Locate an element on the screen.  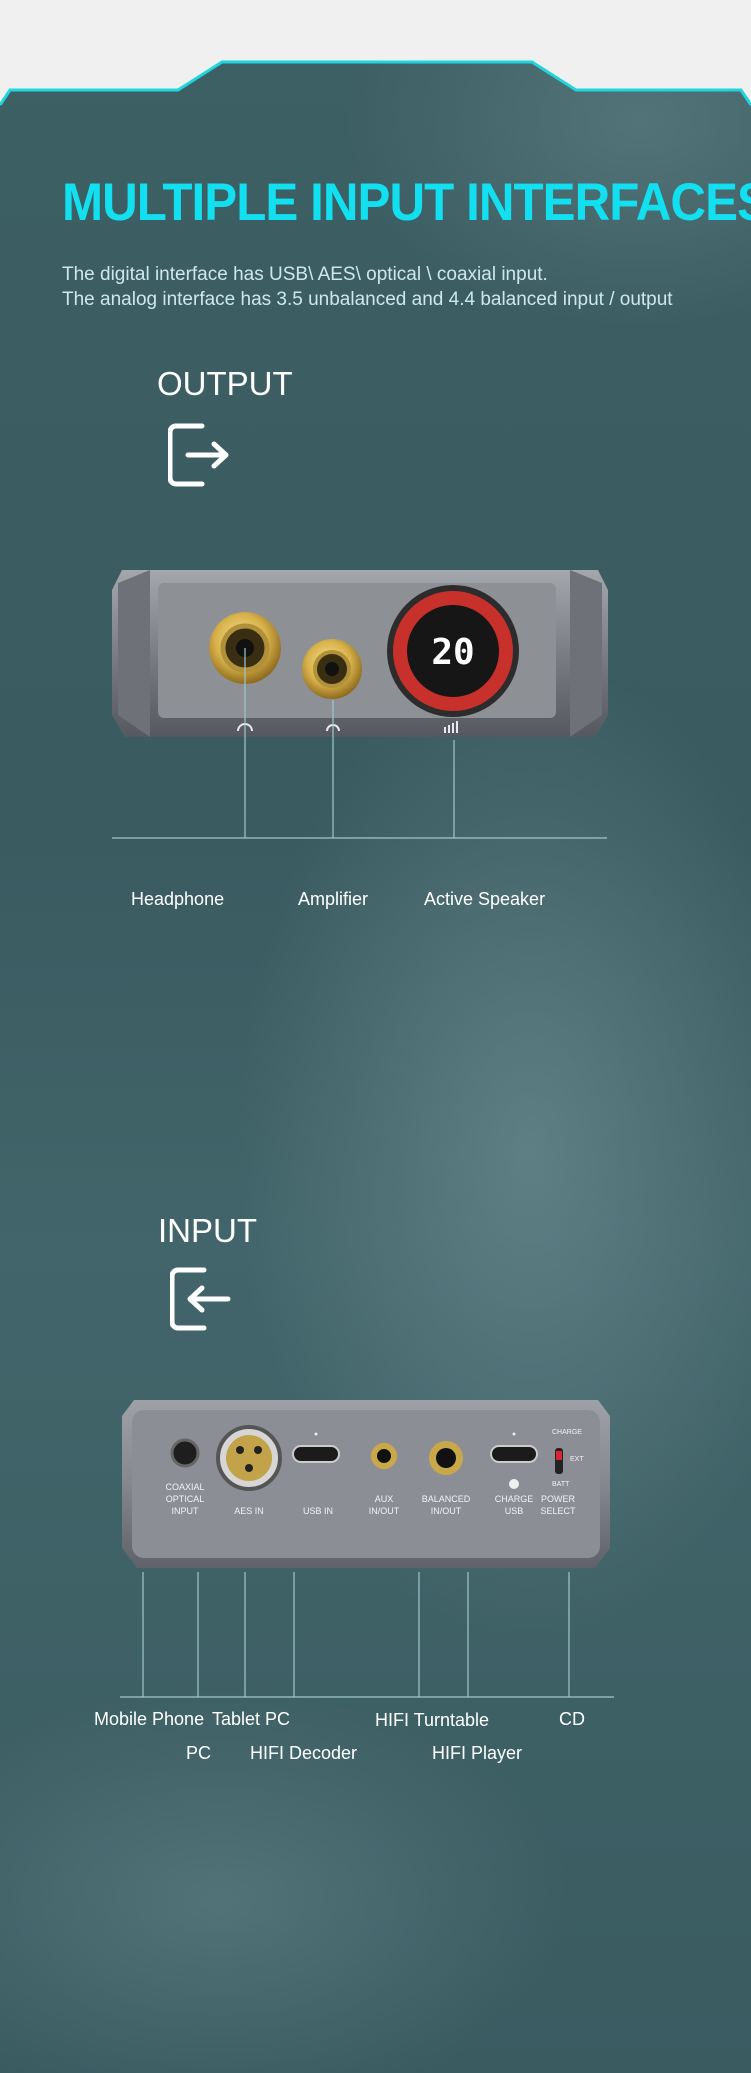
label-pc: PC is located at coordinates (199, 1753).